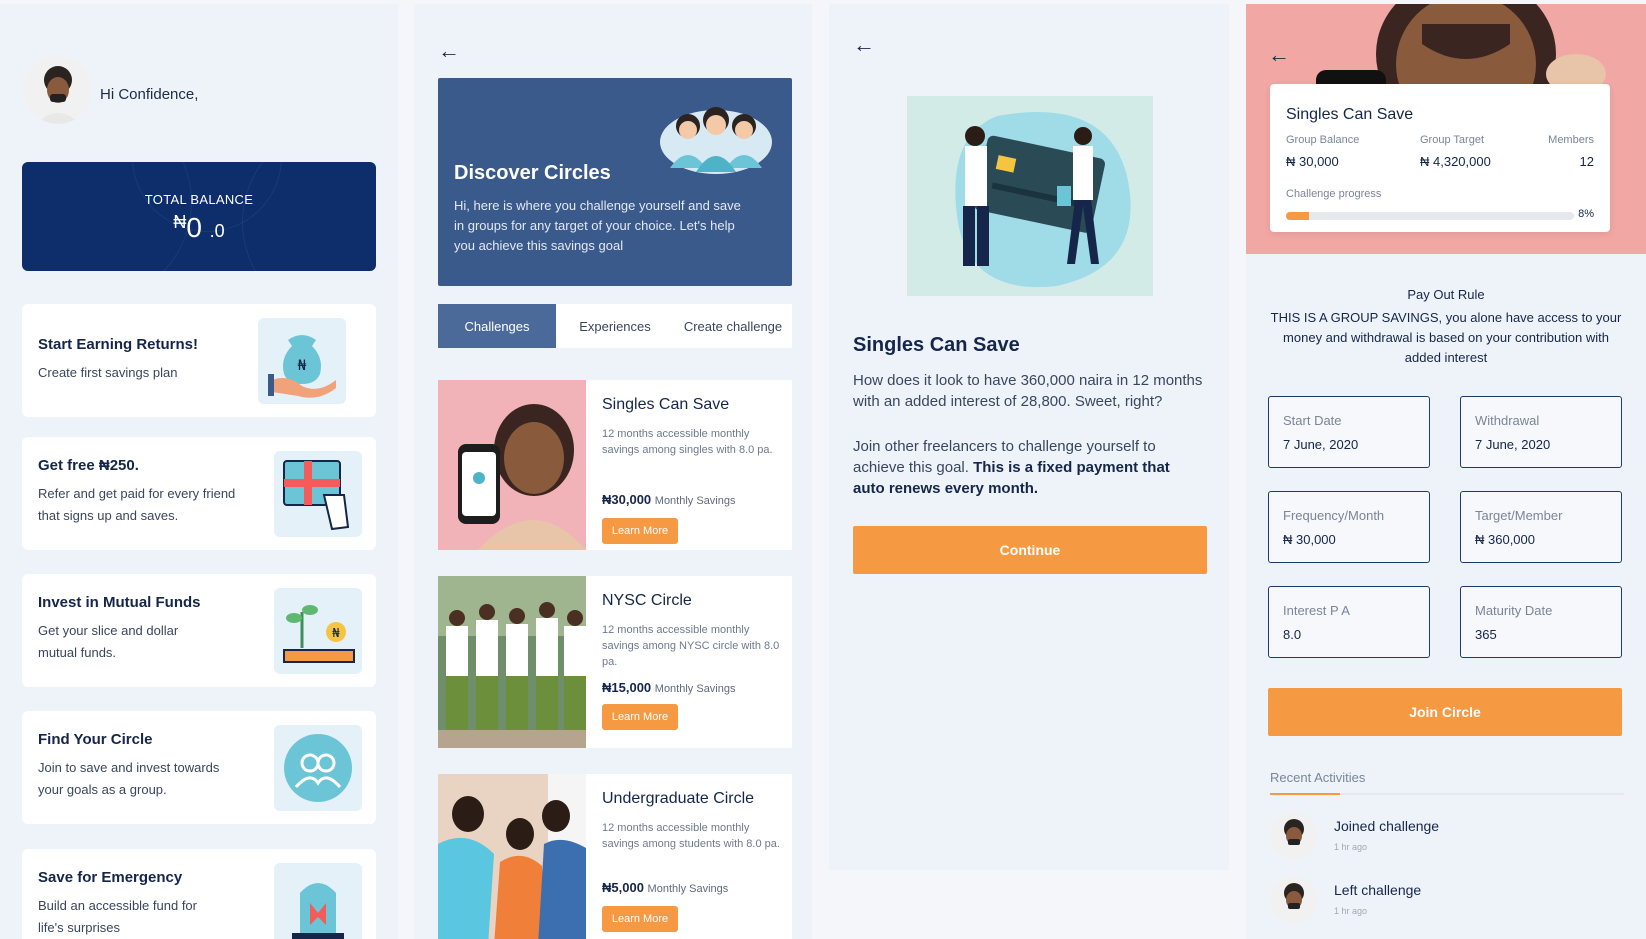  What do you see at coordinates (497, 326) in the screenshot?
I see `tab-challenges: Challenges` at bounding box center [497, 326].